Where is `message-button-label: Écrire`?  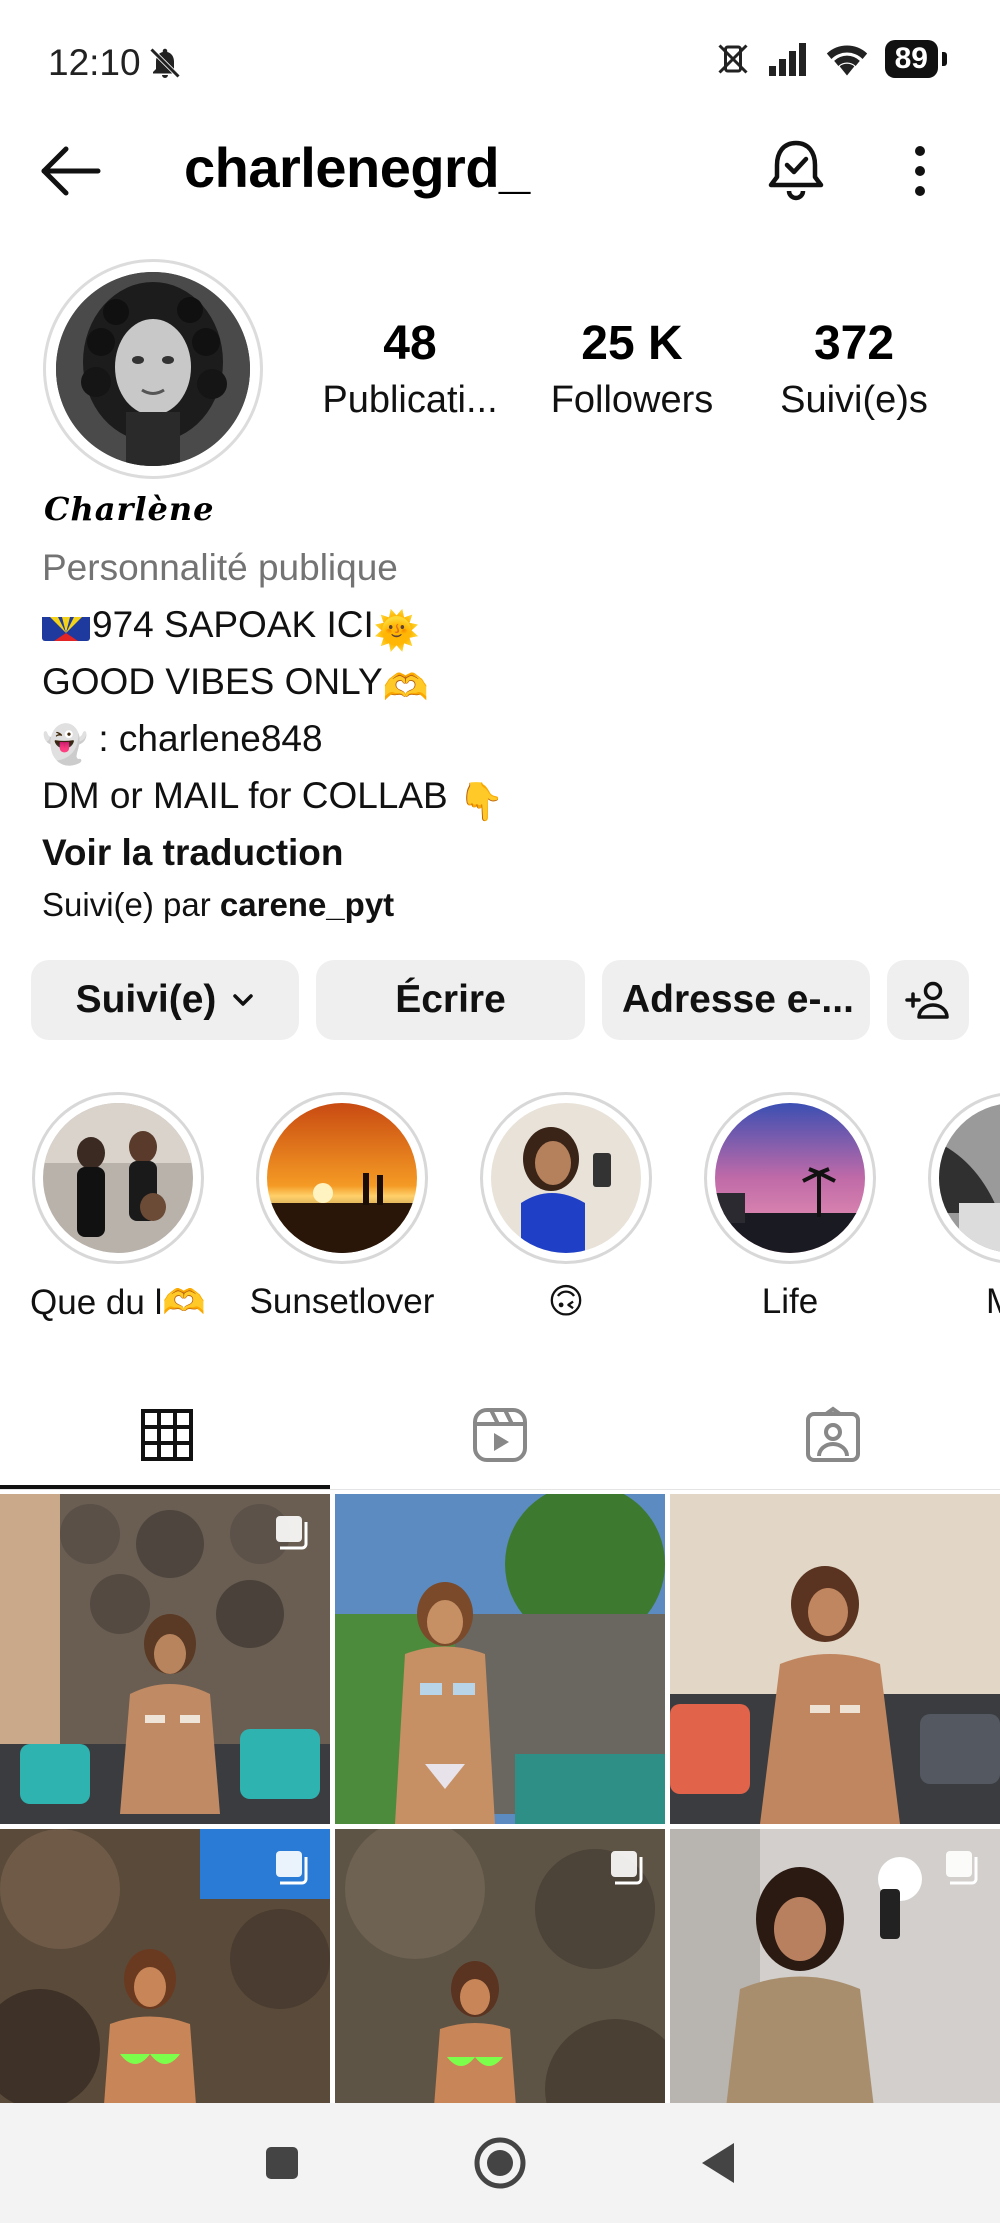 message-button-label: Écrire is located at coordinates (450, 999).